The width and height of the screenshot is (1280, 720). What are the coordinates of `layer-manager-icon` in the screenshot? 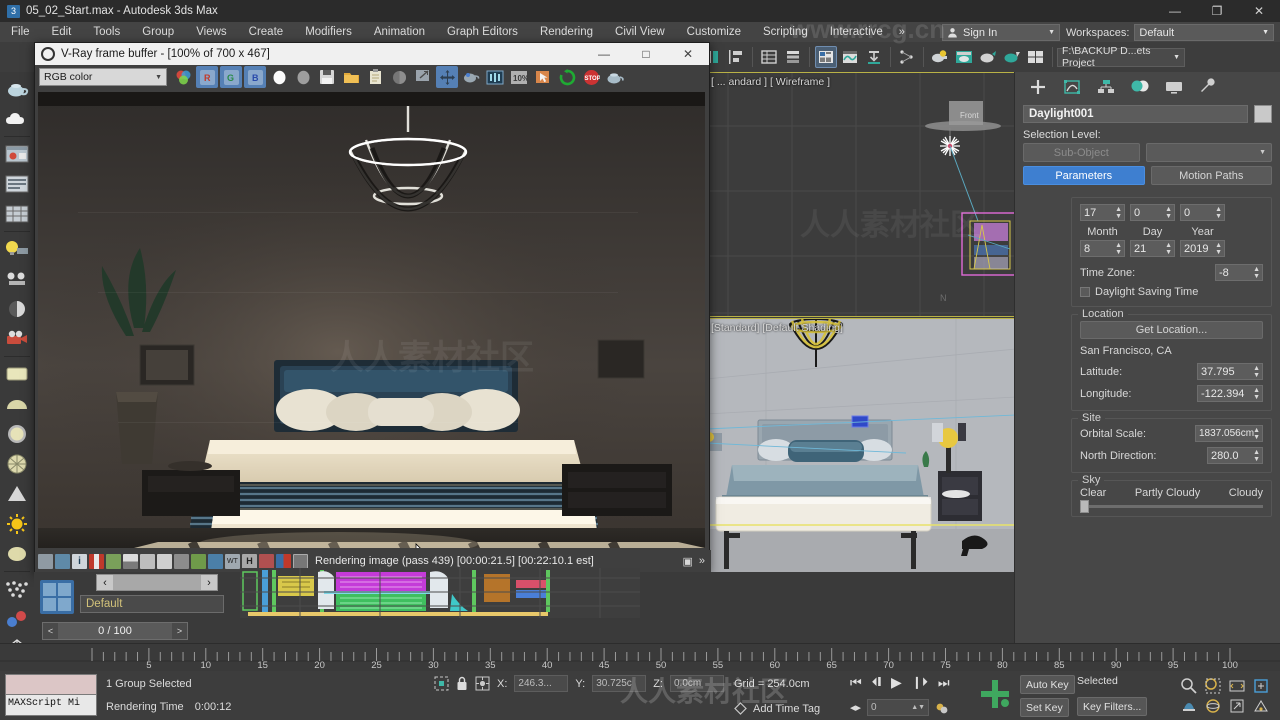 It's located at (826, 57).